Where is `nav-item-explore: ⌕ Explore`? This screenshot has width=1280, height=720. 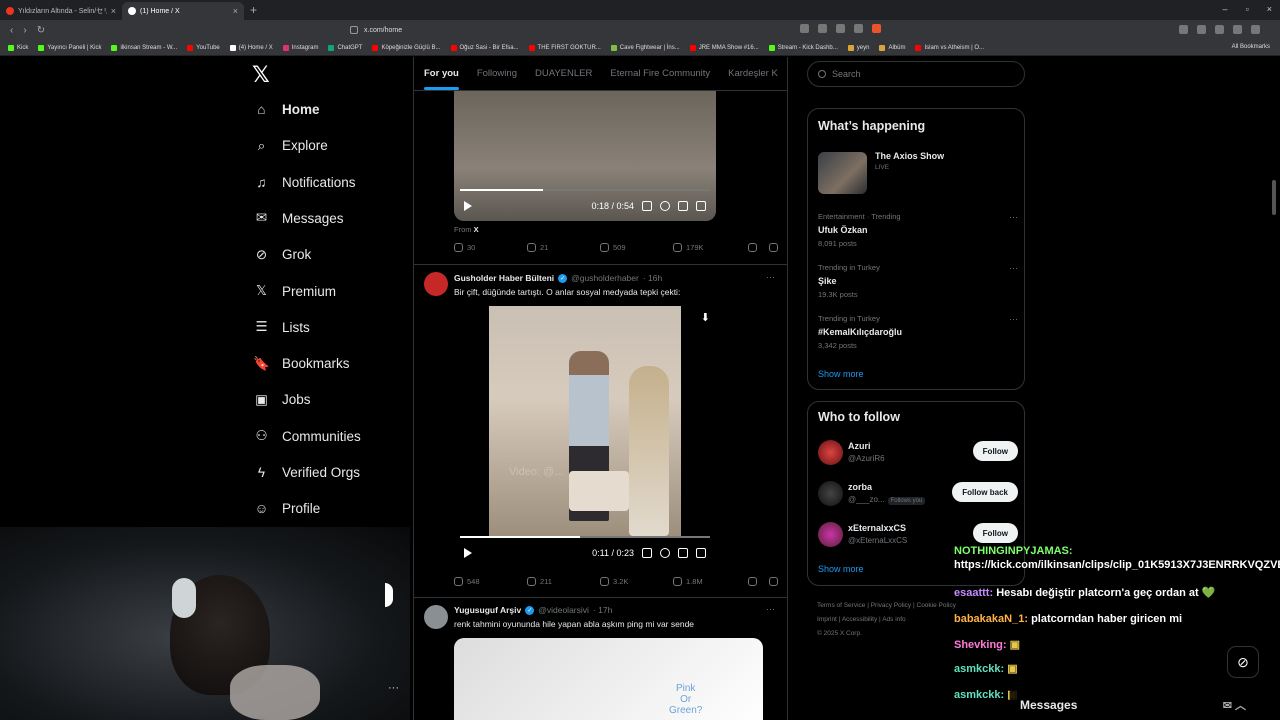
nav-item-explore: ⌕ Explore is located at coordinates (290, 145).